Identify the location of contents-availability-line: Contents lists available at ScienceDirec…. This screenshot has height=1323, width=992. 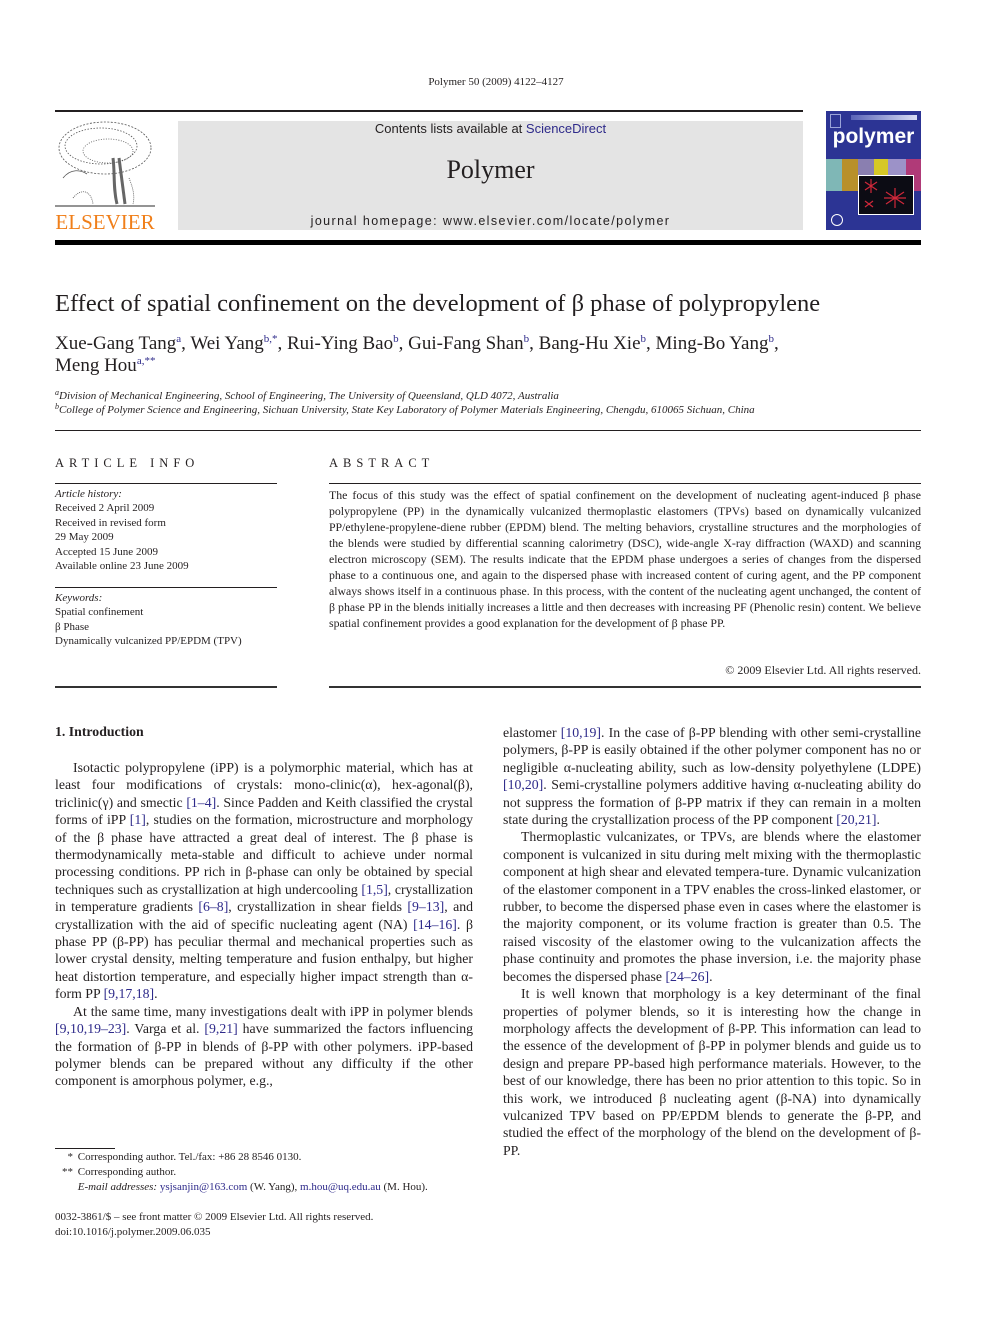
(490, 128).